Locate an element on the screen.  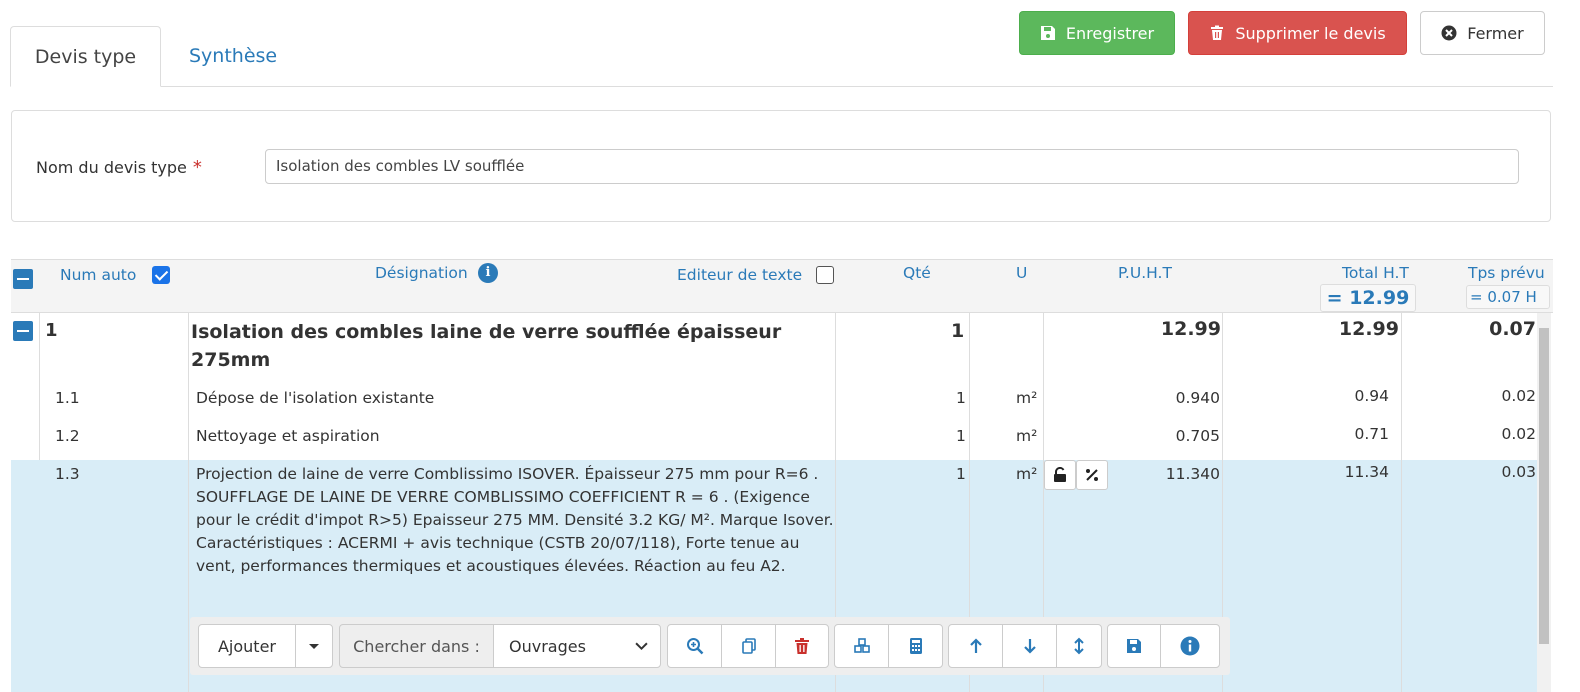
arrow-down-icon is located at coordinates (1029, 646).